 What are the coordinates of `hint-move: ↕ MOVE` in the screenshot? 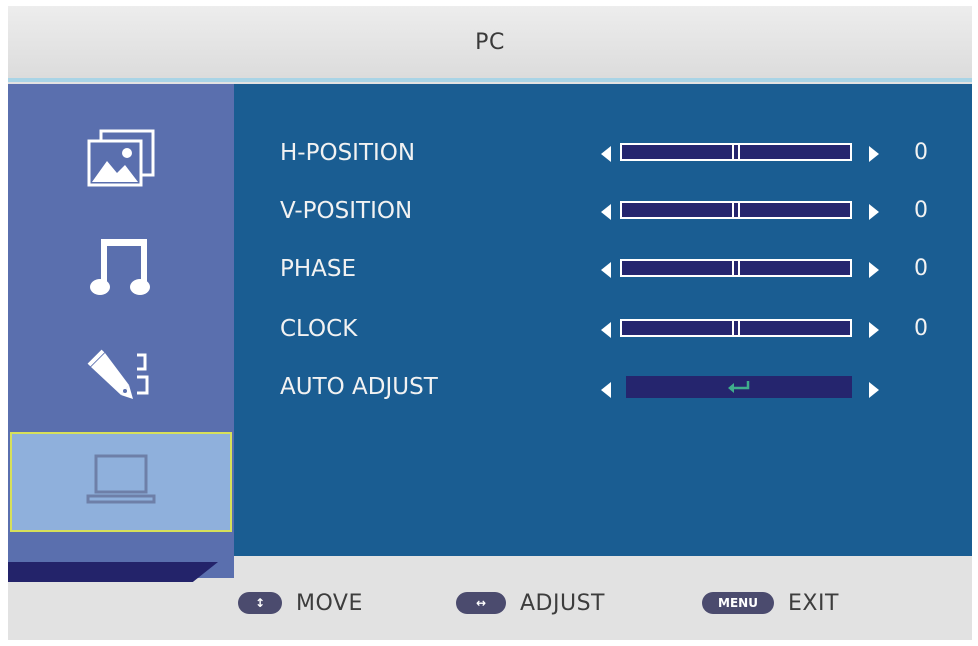 It's located at (300, 603).